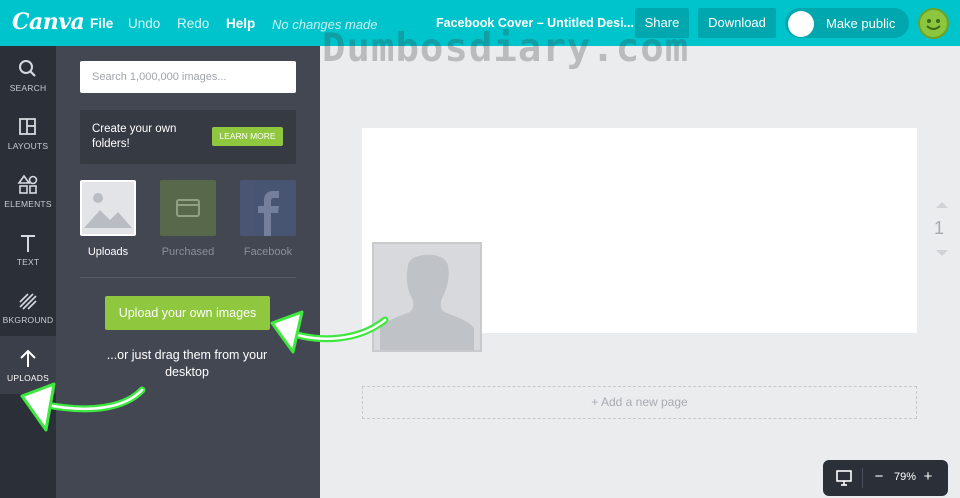 This screenshot has width=960, height=498. Describe the element at coordinates (144, 23) in the screenshot. I see `menu-undo: Undo` at that location.